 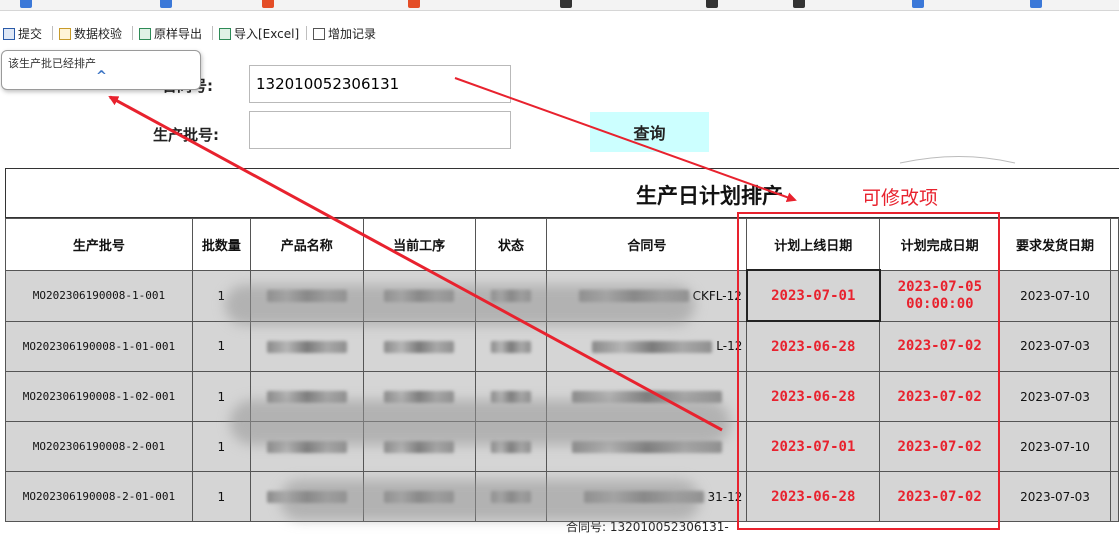 I want to click on cell-batch: MO202306190008-2-01-001, so click(x=99, y=496).